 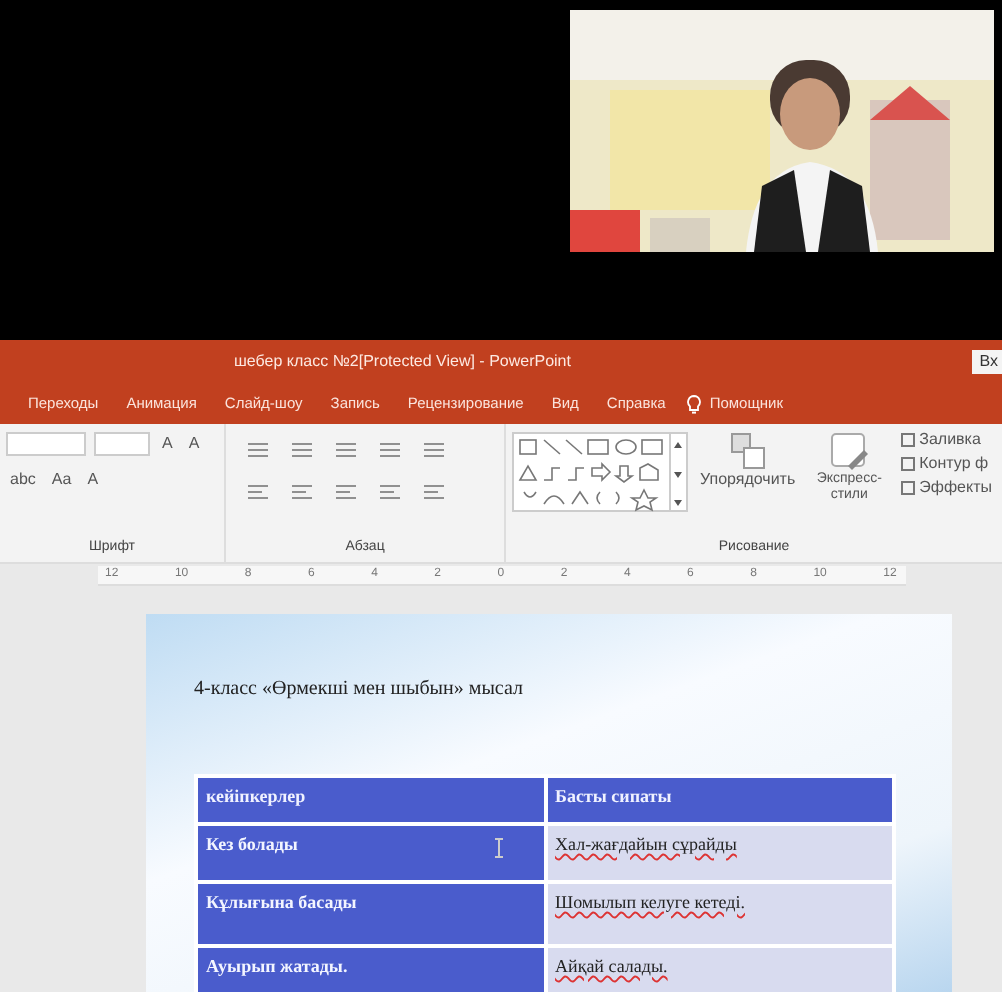 What do you see at coordinates (370, 853) in the screenshot?
I see `table-cell: Кез болады` at bounding box center [370, 853].